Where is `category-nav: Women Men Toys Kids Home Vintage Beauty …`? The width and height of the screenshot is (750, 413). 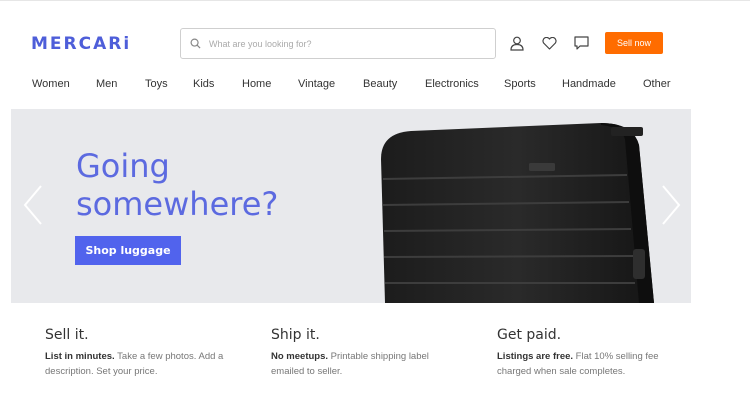 category-nav: Women Men Toys Kids Home Vintage Beauty … is located at coordinates (345, 87).